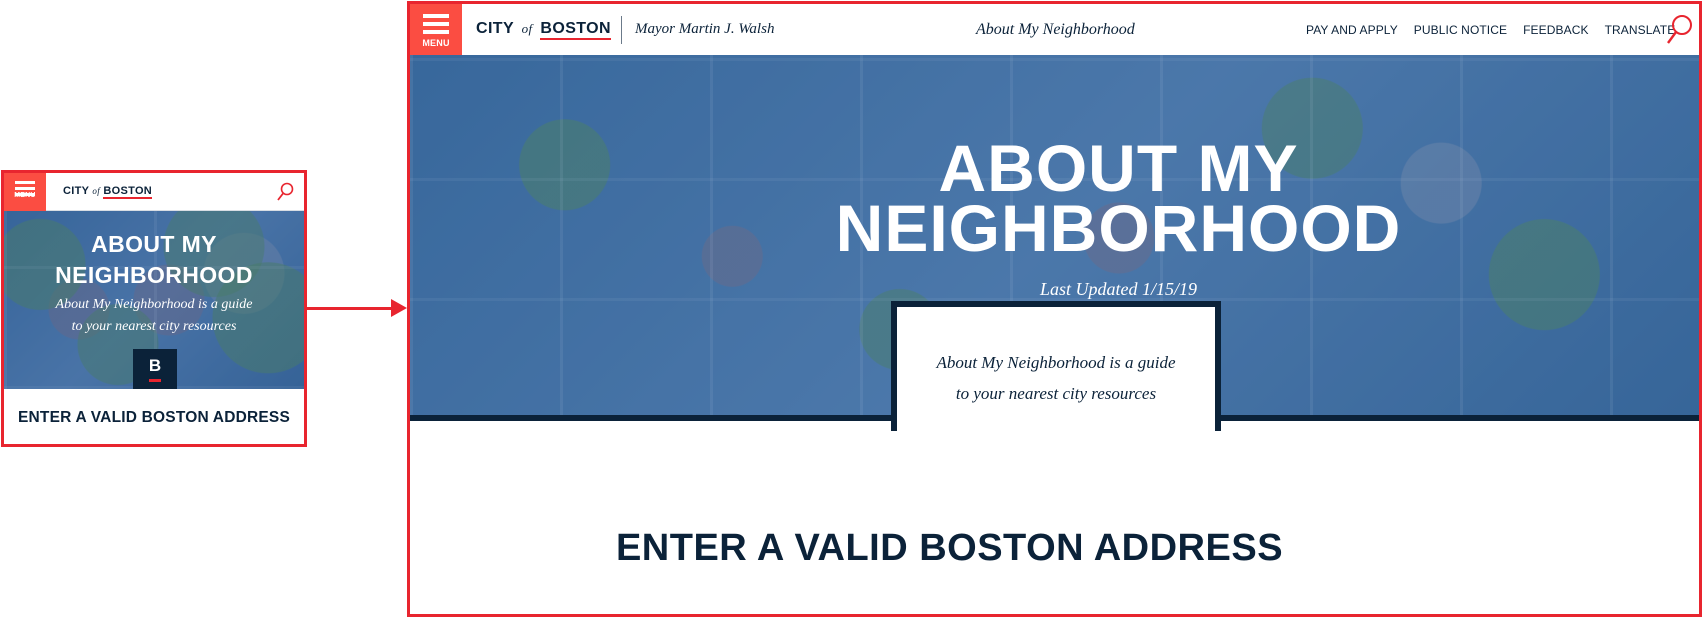  What do you see at coordinates (154, 417) in the screenshot?
I see `mobile-enter-address-heading: ENTER A VALID BOSTON ADDRESS` at bounding box center [154, 417].